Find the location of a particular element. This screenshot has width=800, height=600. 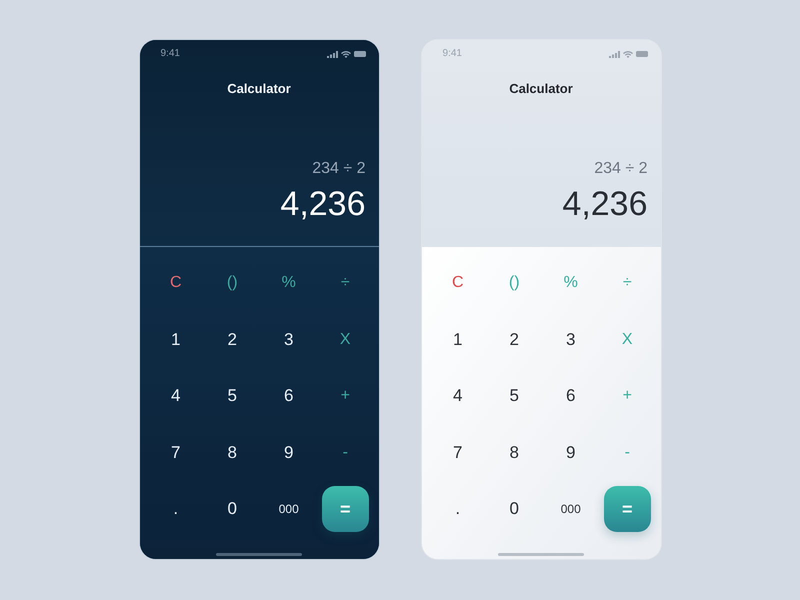

operator-key: () is located at coordinates (232, 283).